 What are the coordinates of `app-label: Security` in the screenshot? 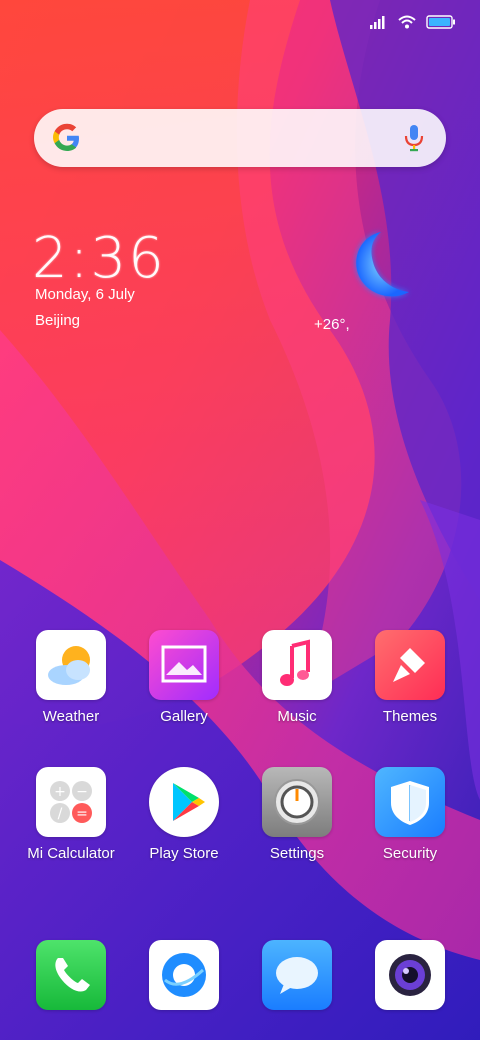 It's located at (410, 853).